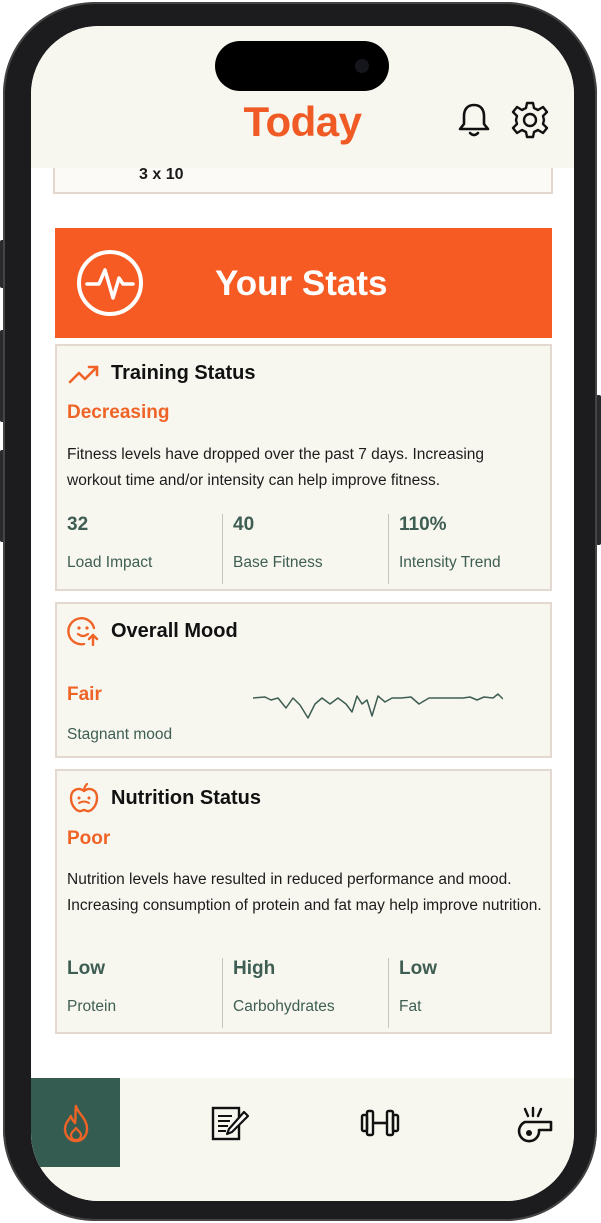 This screenshot has height=1223, width=601. What do you see at coordinates (303, 680) in the screenshot?
I see `overall-mood-card: Overall Mood Fair Stagnant mood` at bounding box center [303, 680].